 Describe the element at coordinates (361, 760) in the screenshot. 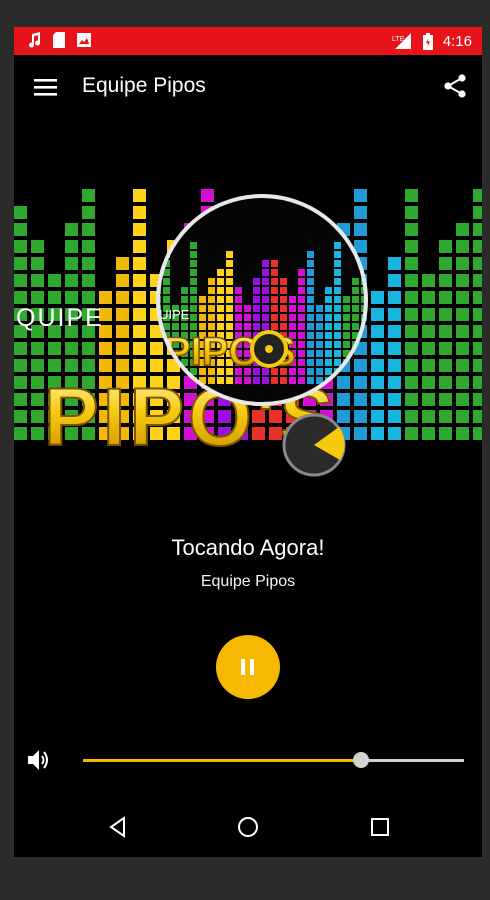

I see `volume-slider-thumb` at that location.